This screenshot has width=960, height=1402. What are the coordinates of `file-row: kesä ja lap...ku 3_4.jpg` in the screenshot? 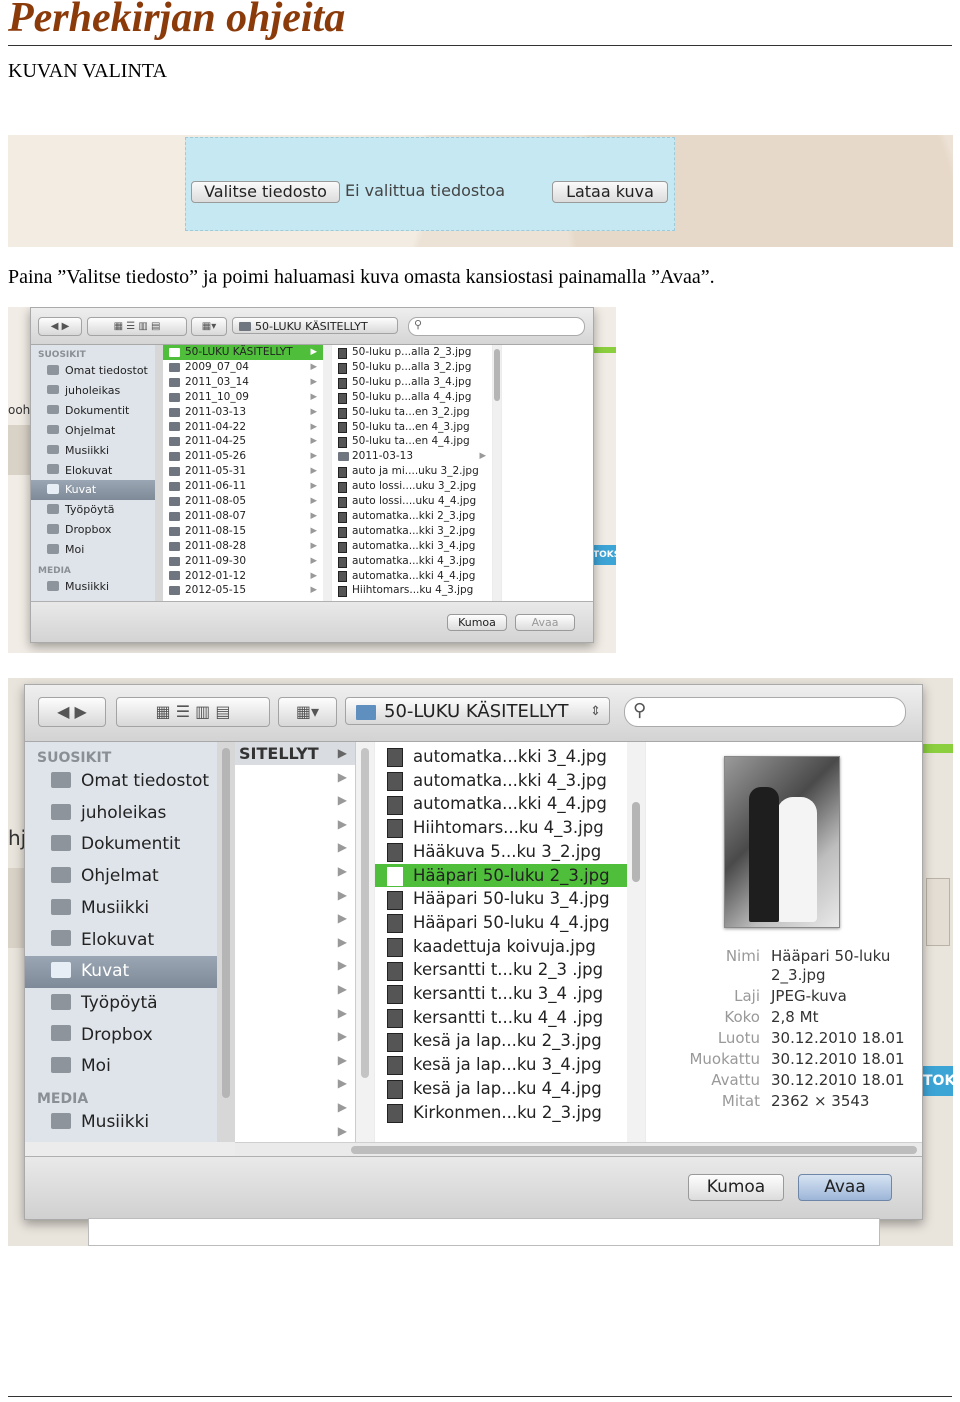 It's located at (501, 1065).